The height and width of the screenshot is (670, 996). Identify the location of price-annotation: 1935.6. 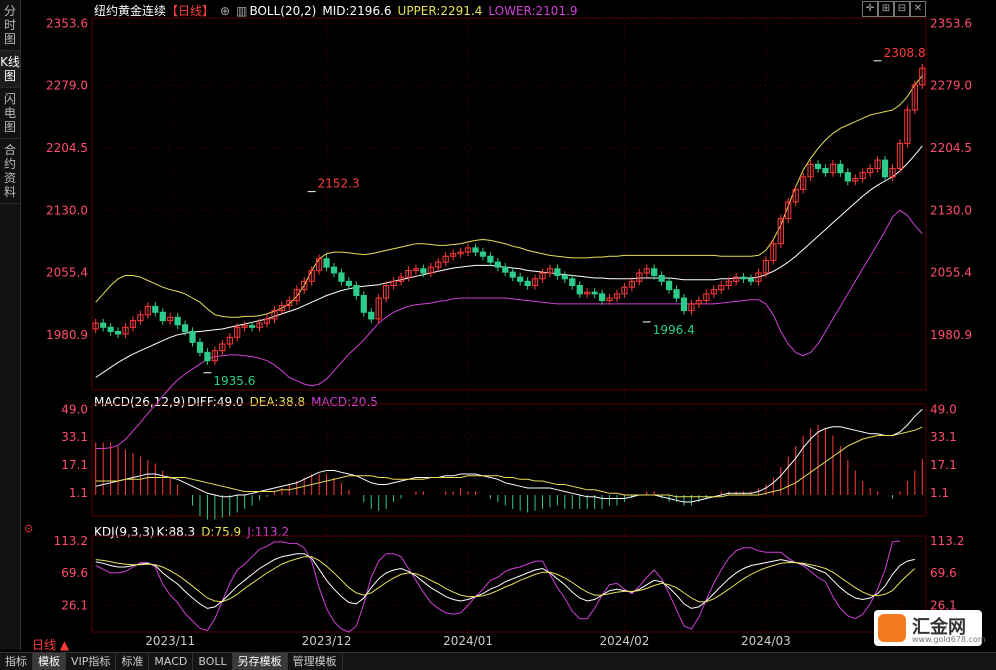
(234, 381).